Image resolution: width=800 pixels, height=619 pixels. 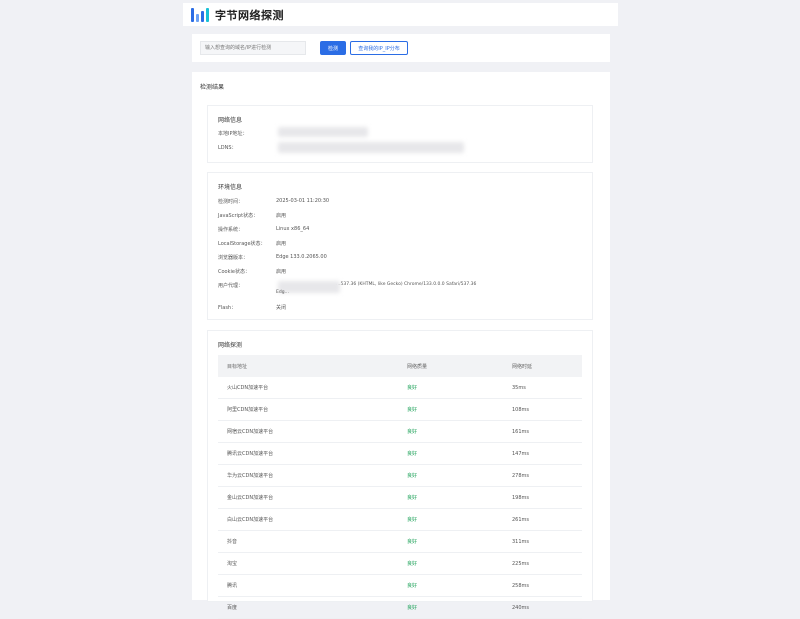 What do you see at coordinates (542, 585) in the screenshot?
I see `latency-cell: 258ms` at bounding box center [542, 585].